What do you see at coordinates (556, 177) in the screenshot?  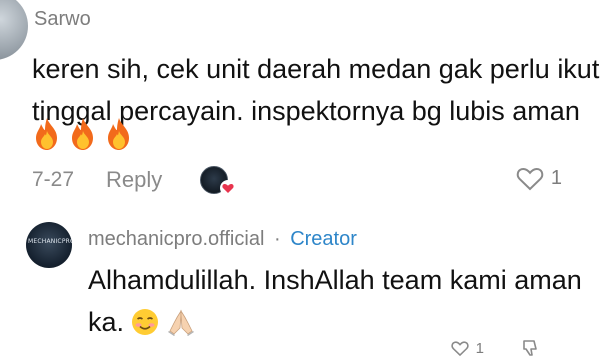 I see `comment-like-count: 1` at bounding box center [556, 177].